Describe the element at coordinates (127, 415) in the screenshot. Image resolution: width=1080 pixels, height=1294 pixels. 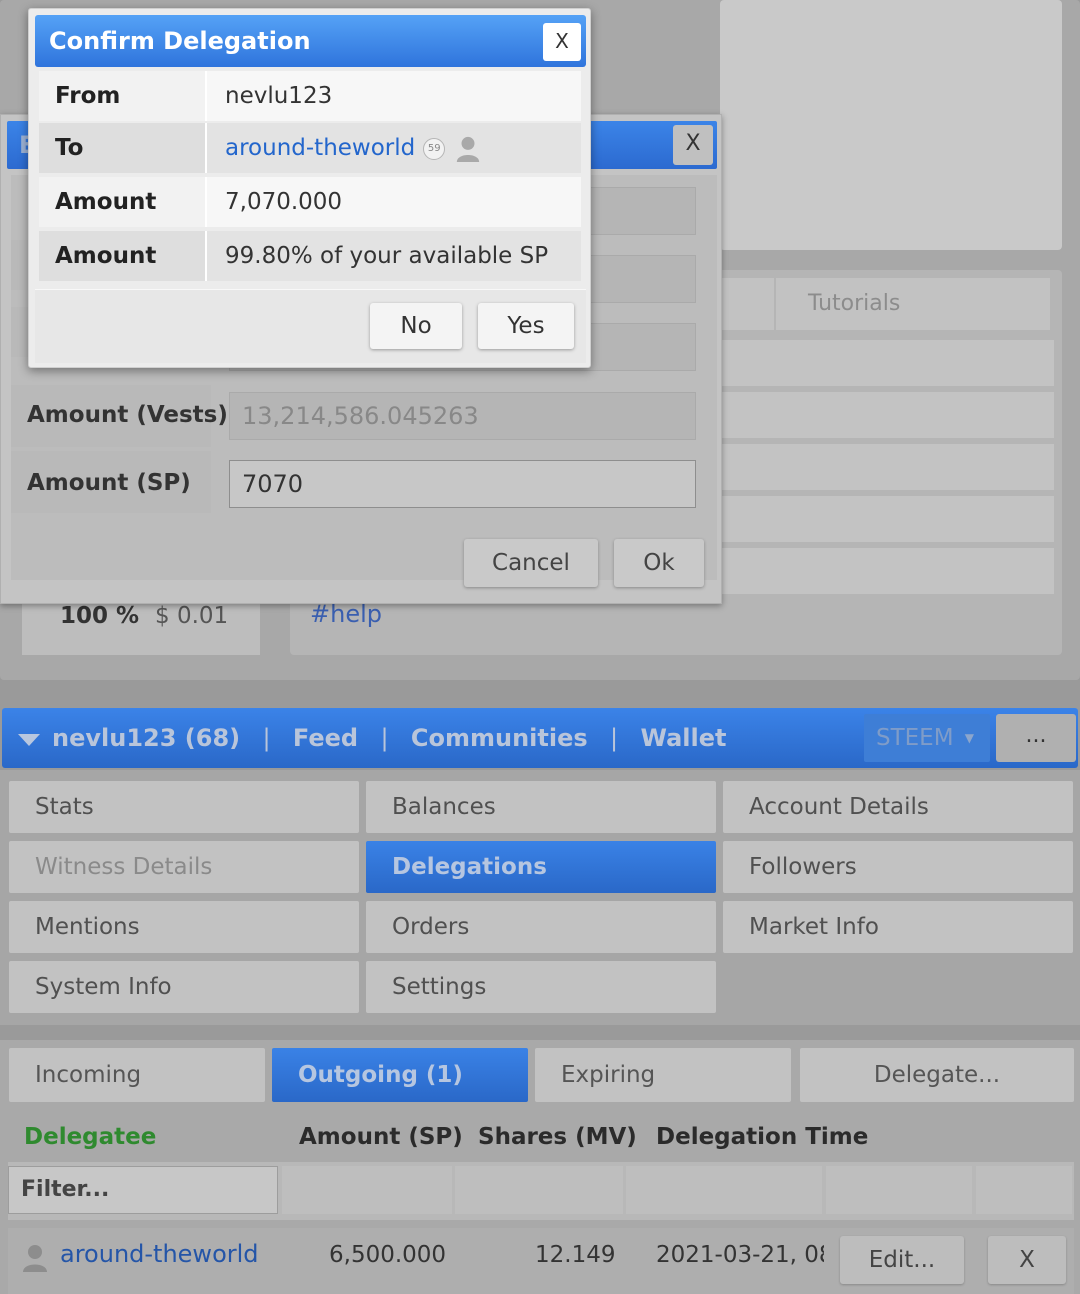
I see `amount-vests-label: Amount (Vests)` at that location.